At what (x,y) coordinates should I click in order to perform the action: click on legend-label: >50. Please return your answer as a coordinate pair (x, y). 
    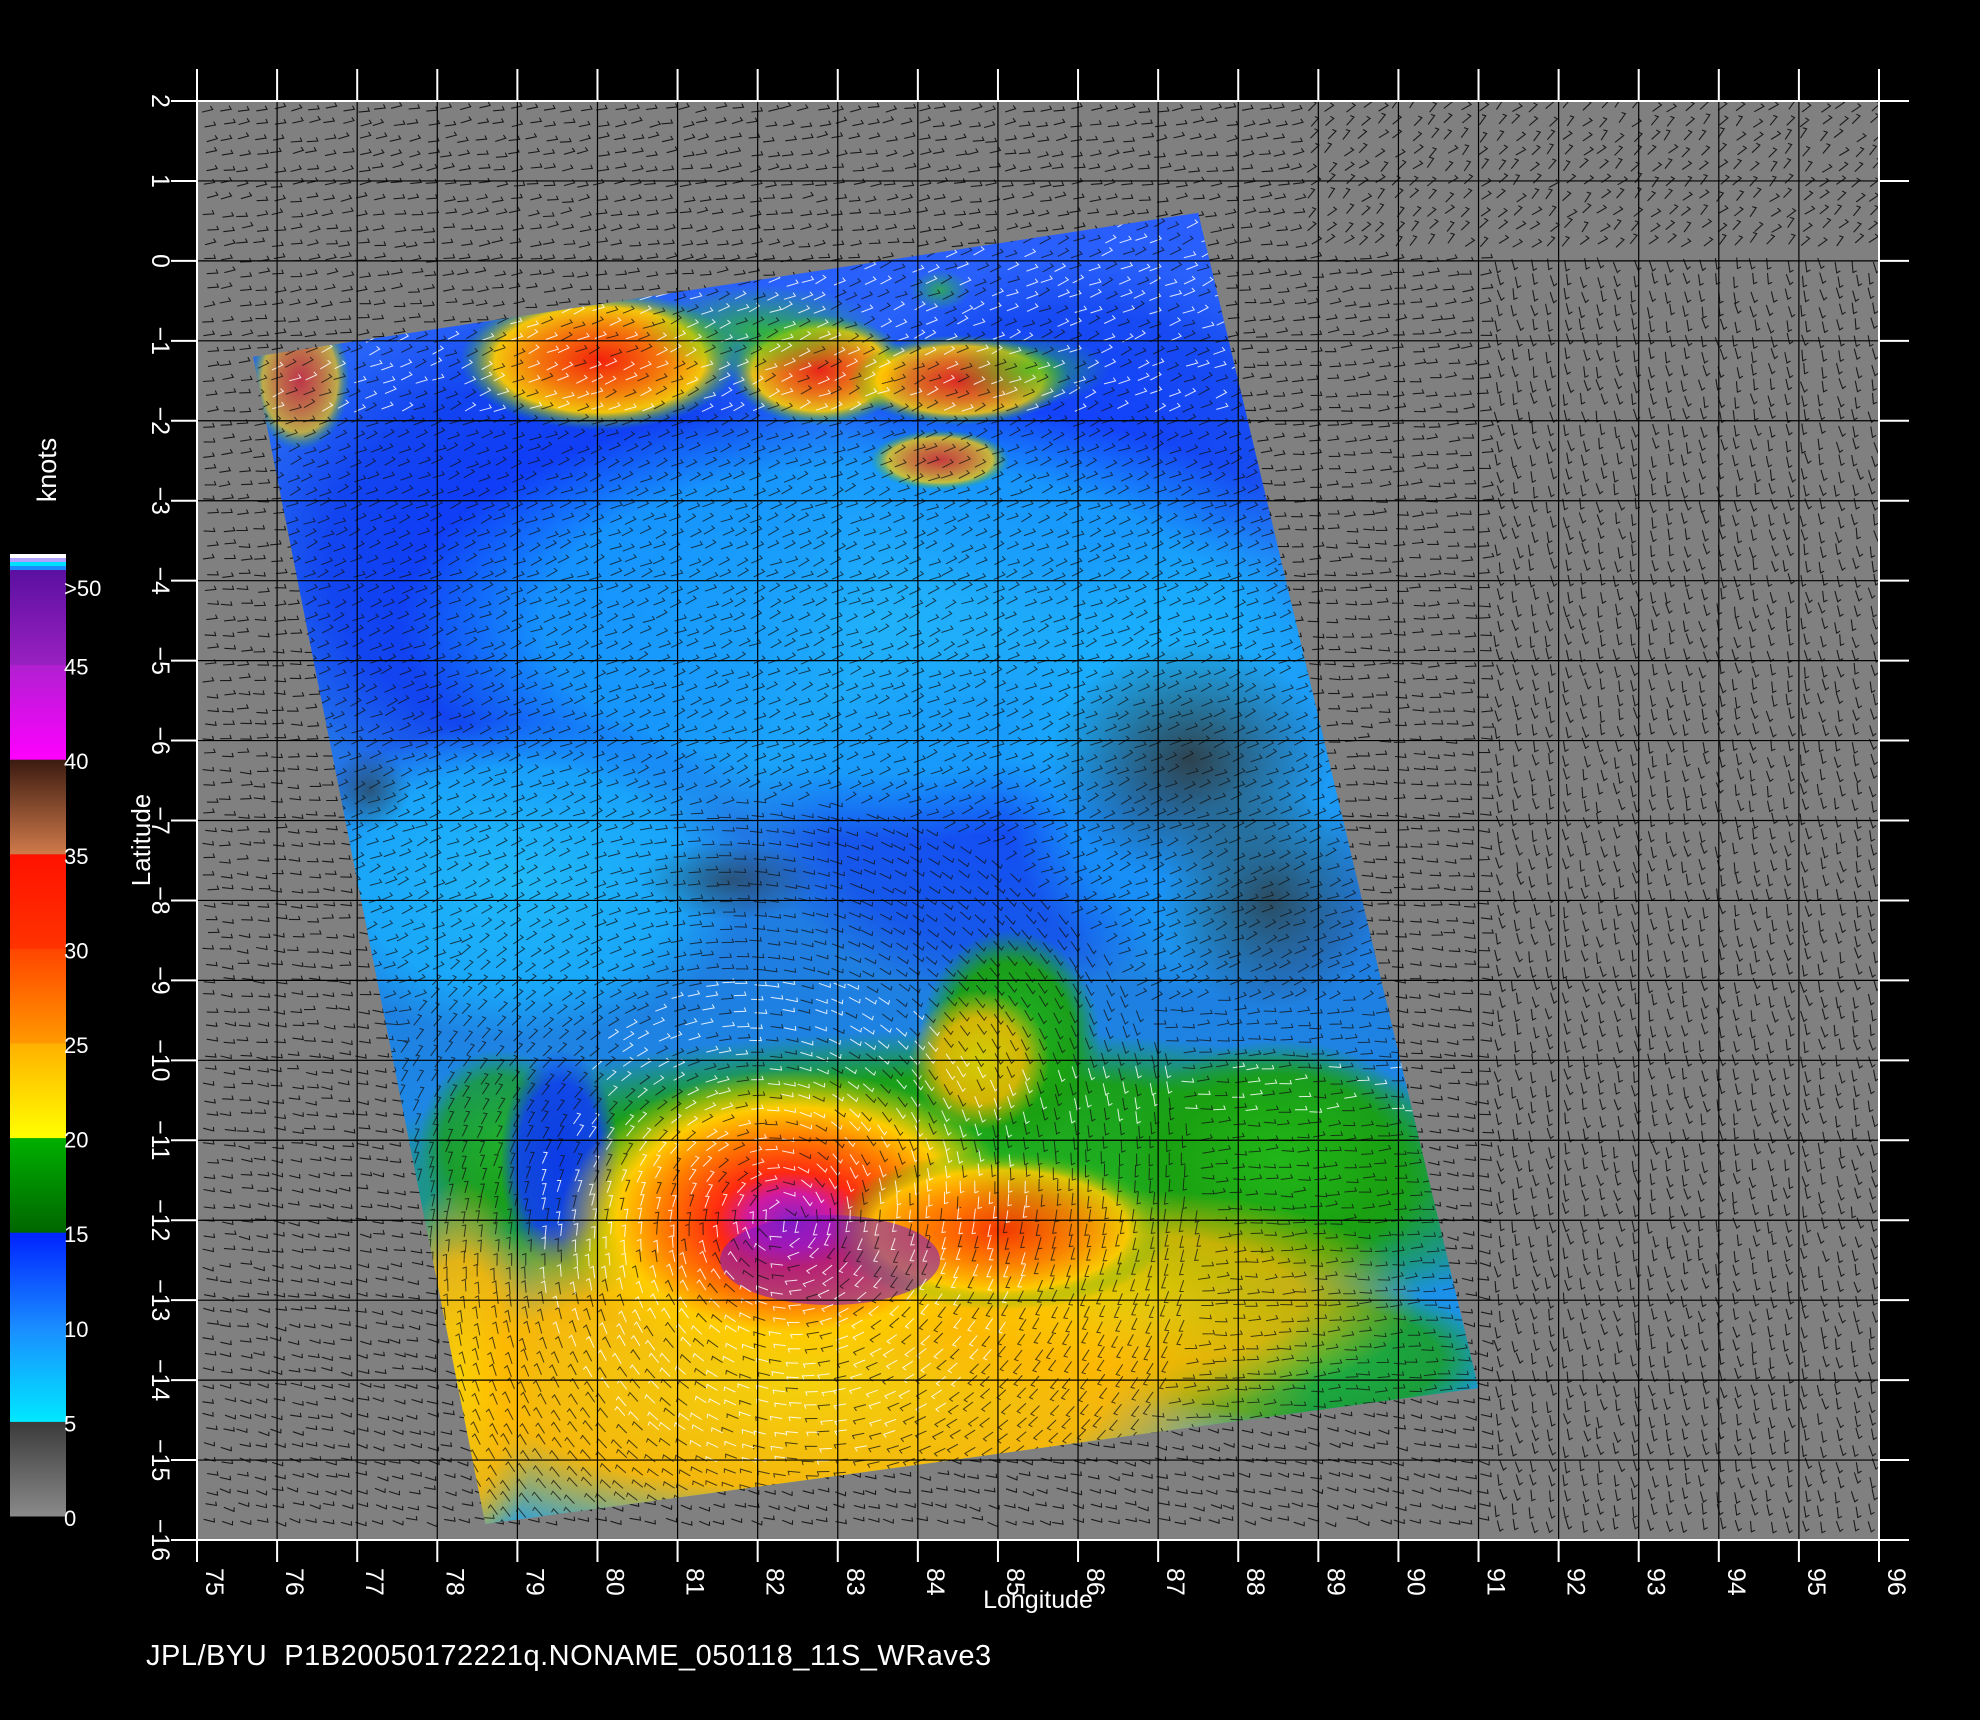
    Looking at the image, I should click on (82, 588).